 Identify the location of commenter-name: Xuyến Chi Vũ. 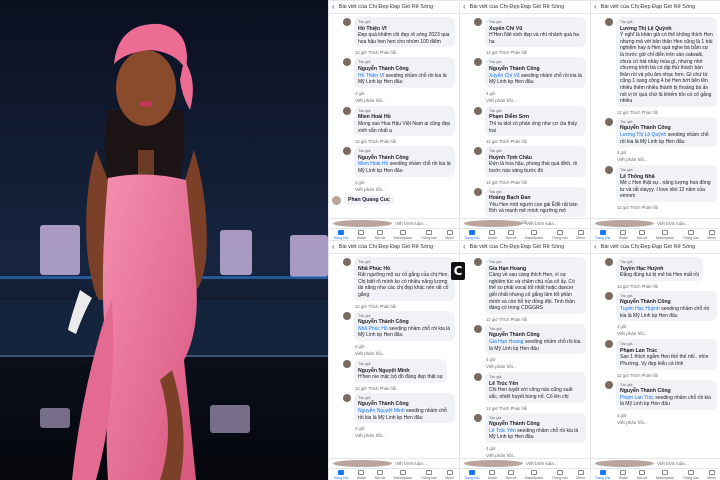
(535, 29).